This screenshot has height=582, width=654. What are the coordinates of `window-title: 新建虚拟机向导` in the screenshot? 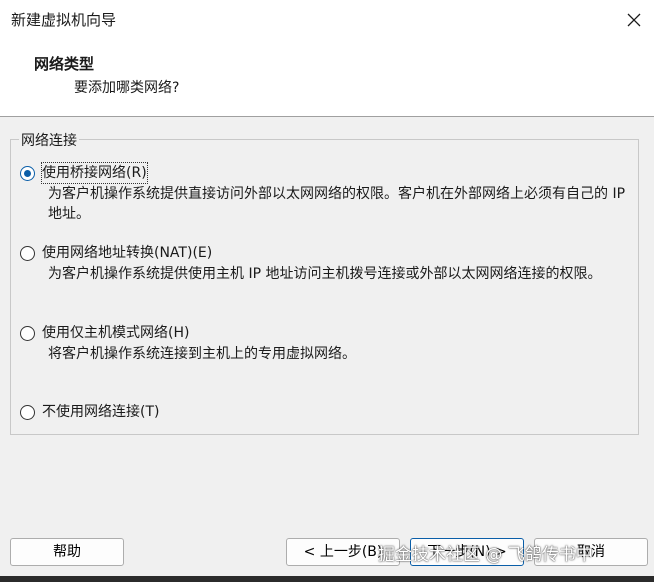 It's located at (64, 20).